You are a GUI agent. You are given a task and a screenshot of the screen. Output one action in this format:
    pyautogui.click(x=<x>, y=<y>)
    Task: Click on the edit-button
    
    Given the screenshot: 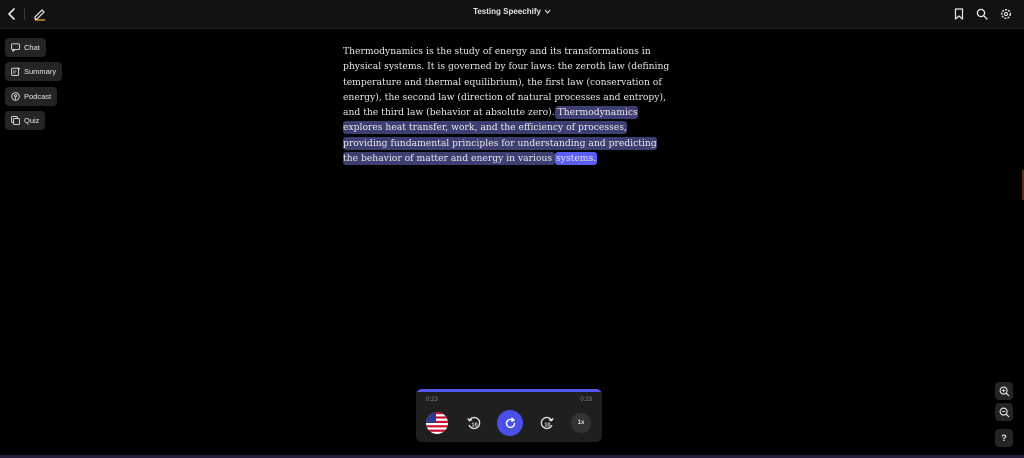 What is the action you would take?
    pyautogui.click(x=40, y=14)
    